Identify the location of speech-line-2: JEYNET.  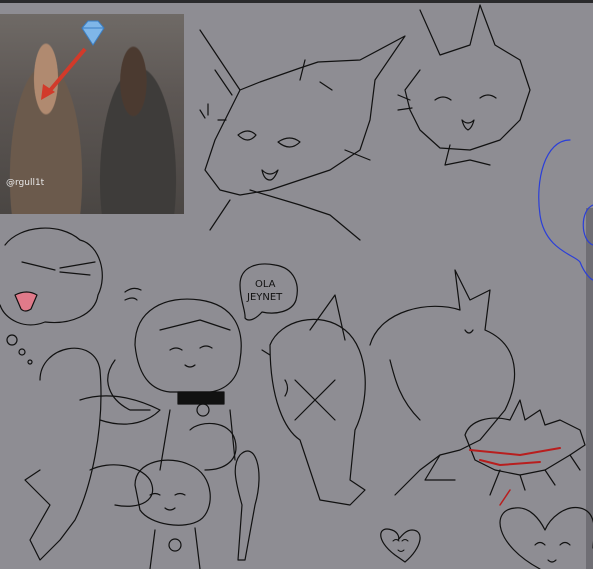
(264, 297).